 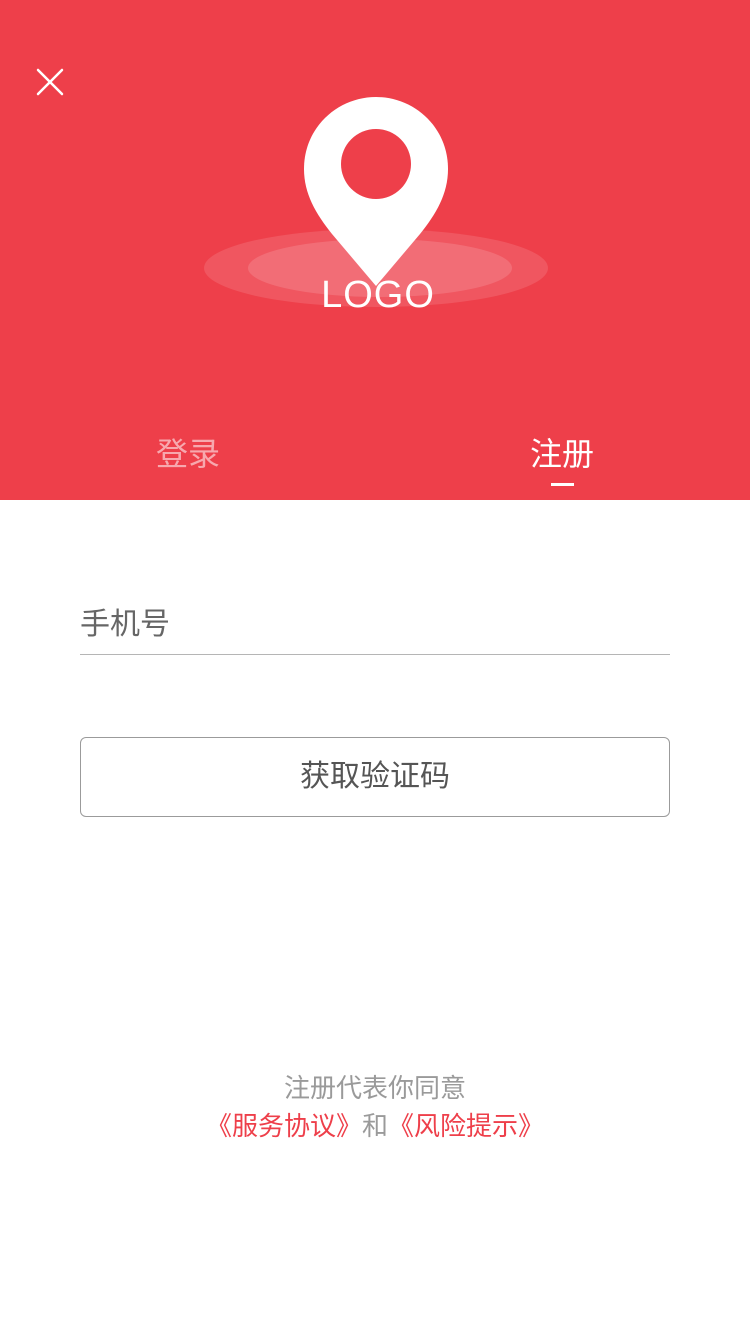 I want to click on tab-login: 登录, so click(x=188, y=454).